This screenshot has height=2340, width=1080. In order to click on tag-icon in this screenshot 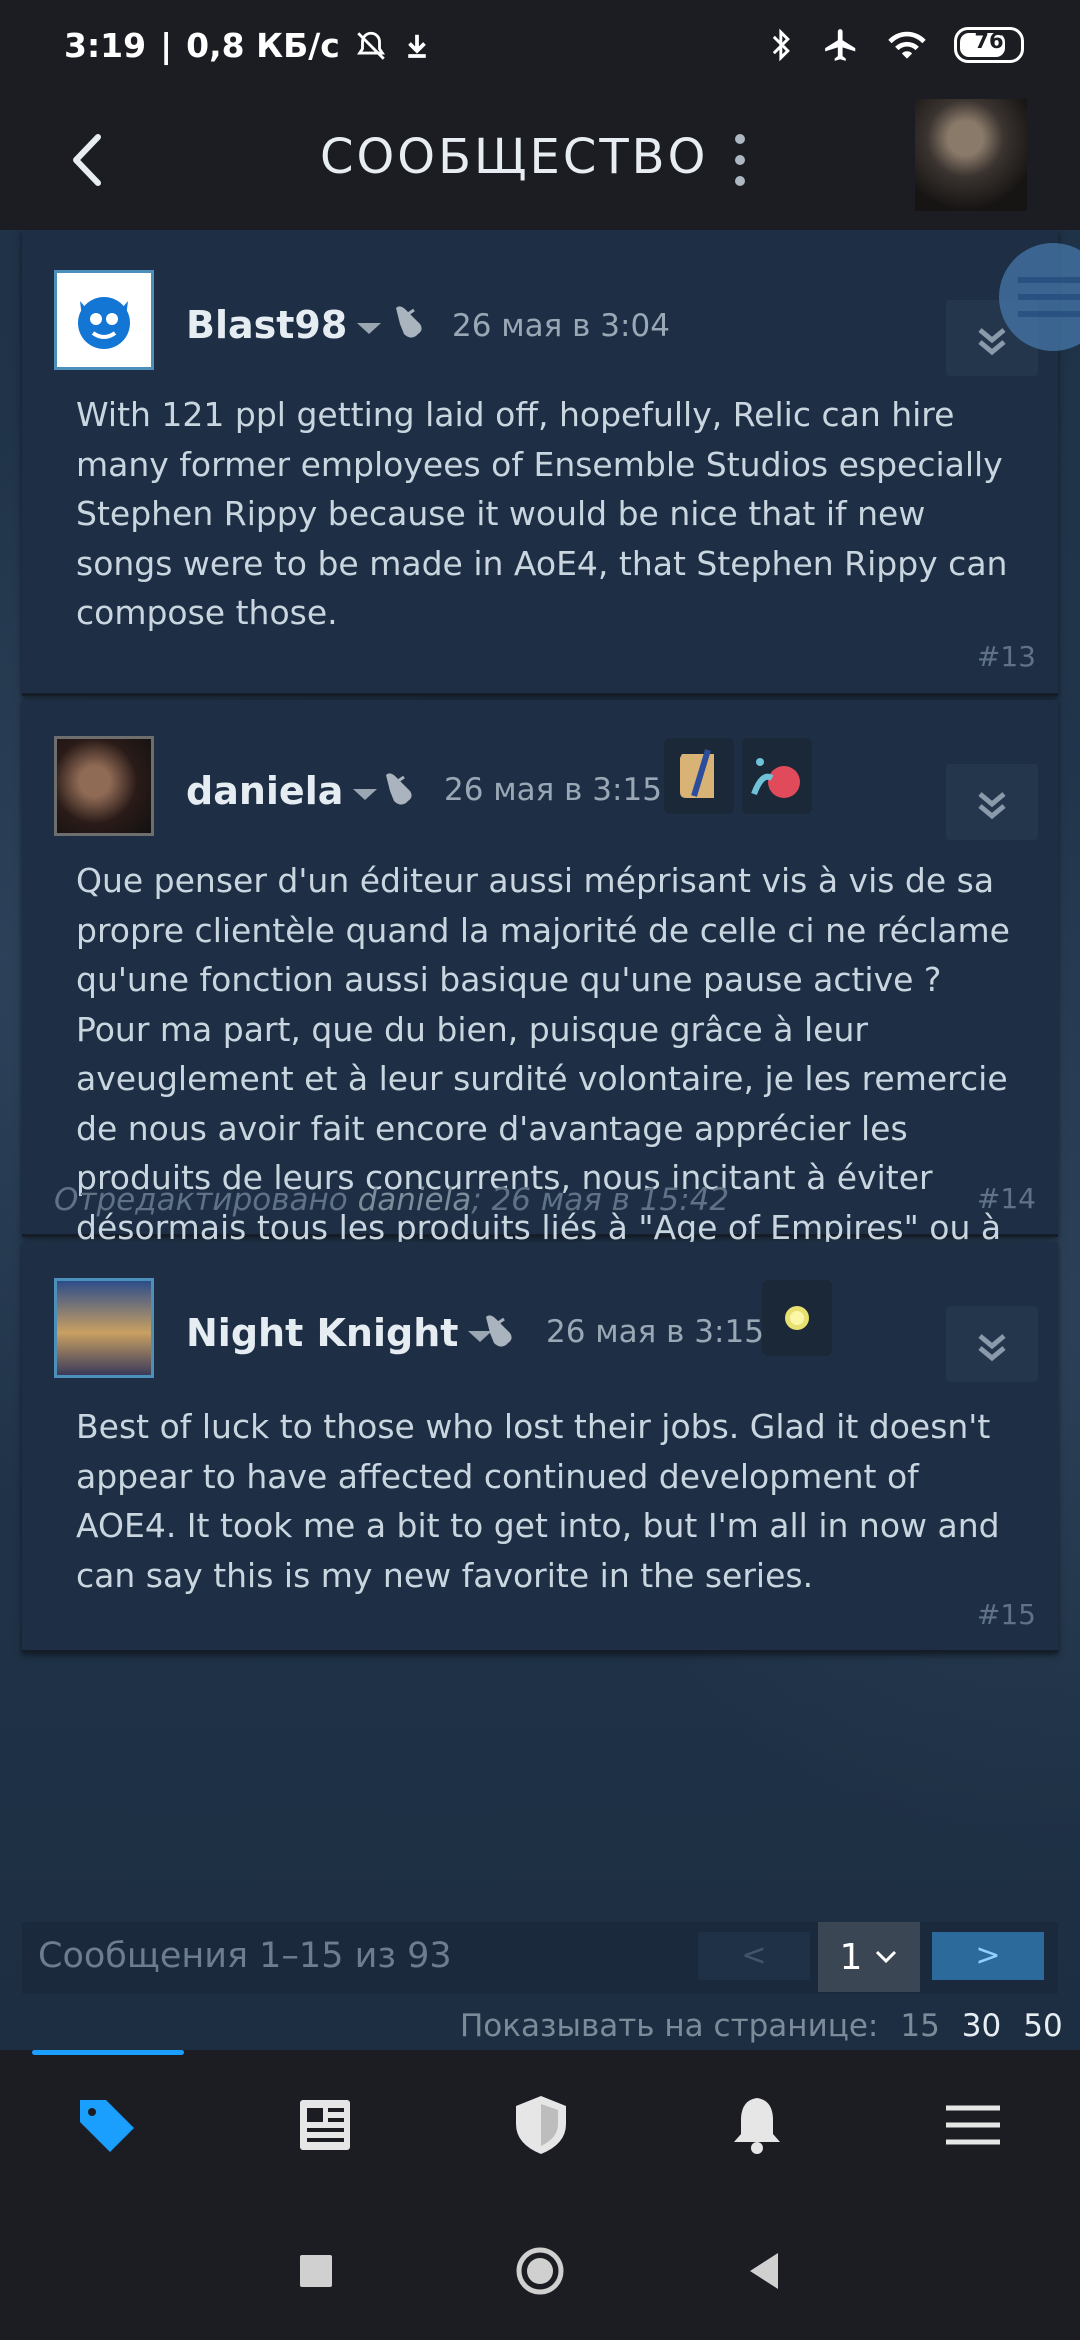, I will do `click(107, 2125)`.